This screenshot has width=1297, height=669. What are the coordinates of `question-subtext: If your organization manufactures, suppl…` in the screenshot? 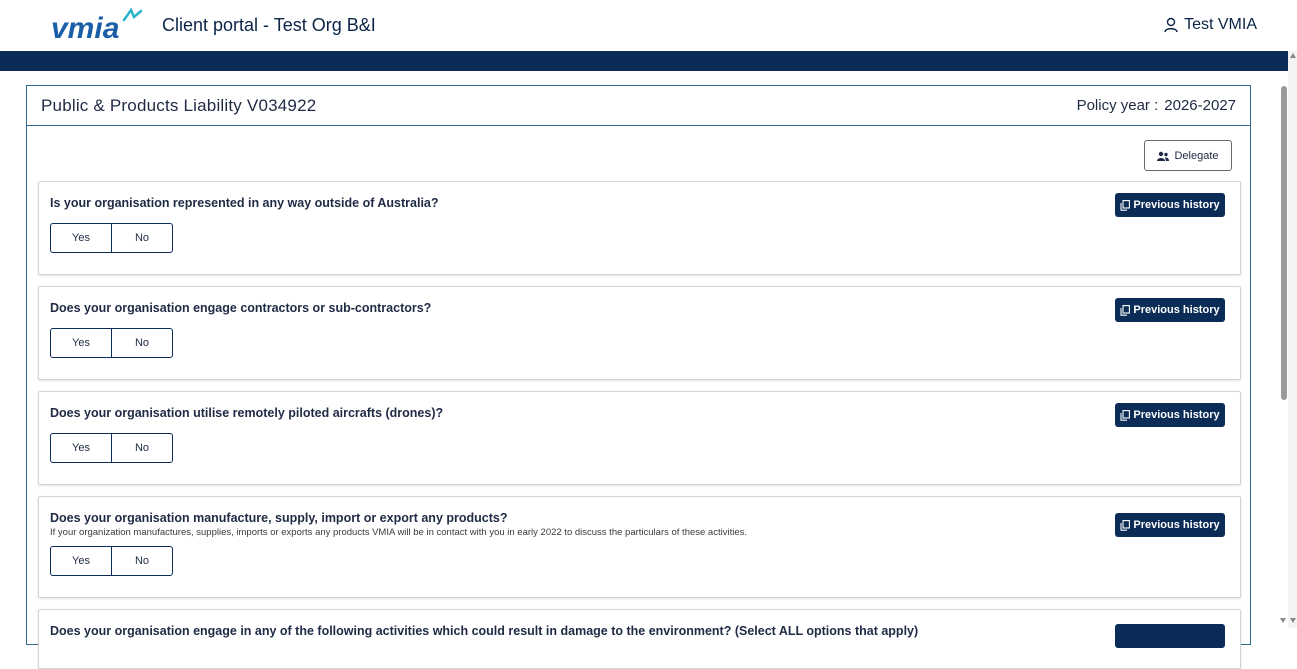 It's located at (399, 532).